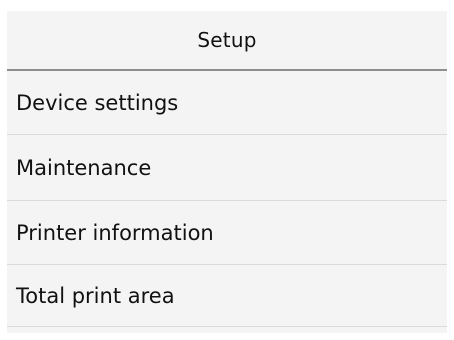 Image resolution: width=454 pixels, height=340 pixels. I want to click on menu-item-label: Total print area, so click(95, 295).